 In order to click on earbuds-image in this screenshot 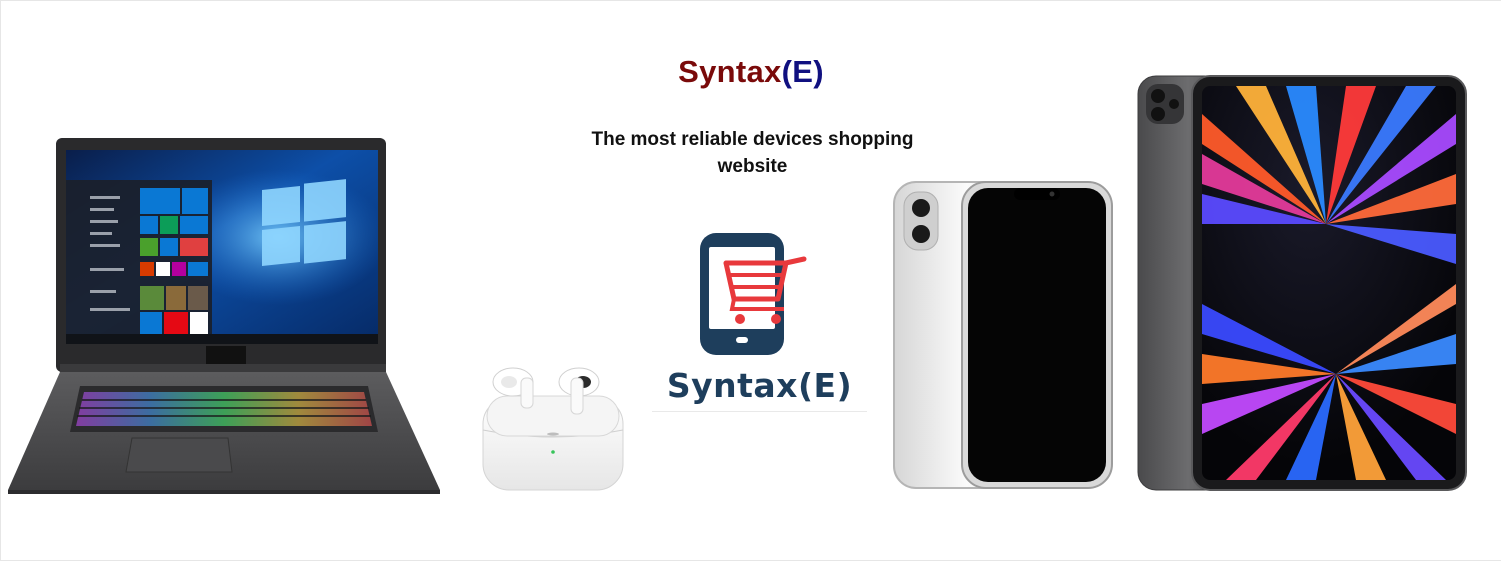, I will do `click(553, 429)`.